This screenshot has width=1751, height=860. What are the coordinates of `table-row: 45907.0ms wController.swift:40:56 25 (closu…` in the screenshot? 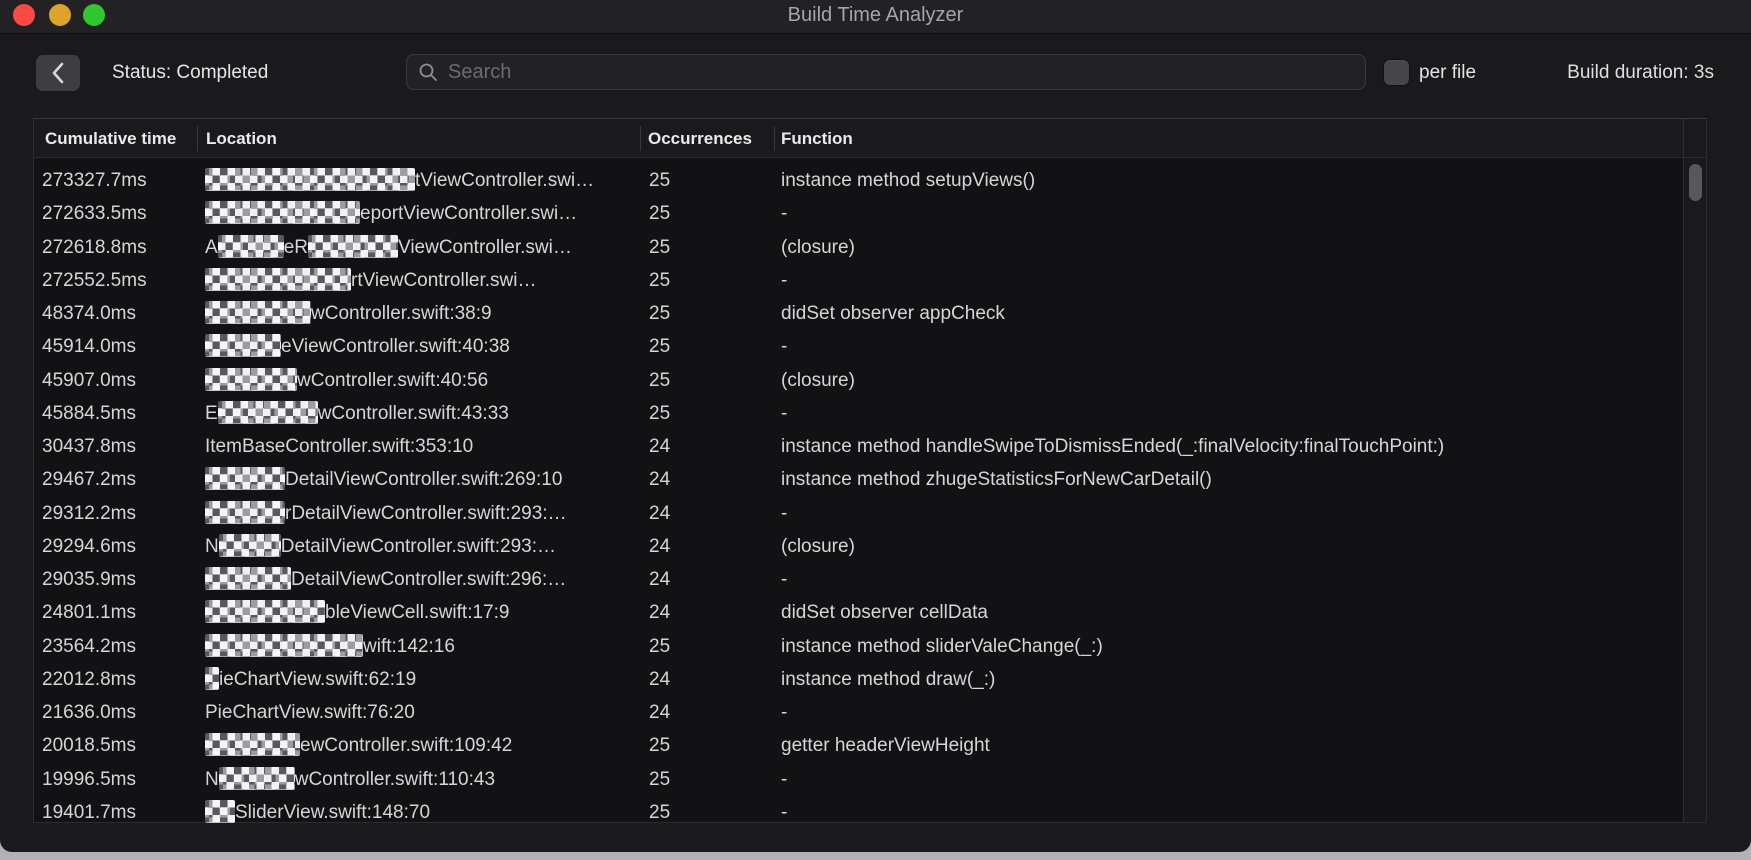 It's located at (858, 380).